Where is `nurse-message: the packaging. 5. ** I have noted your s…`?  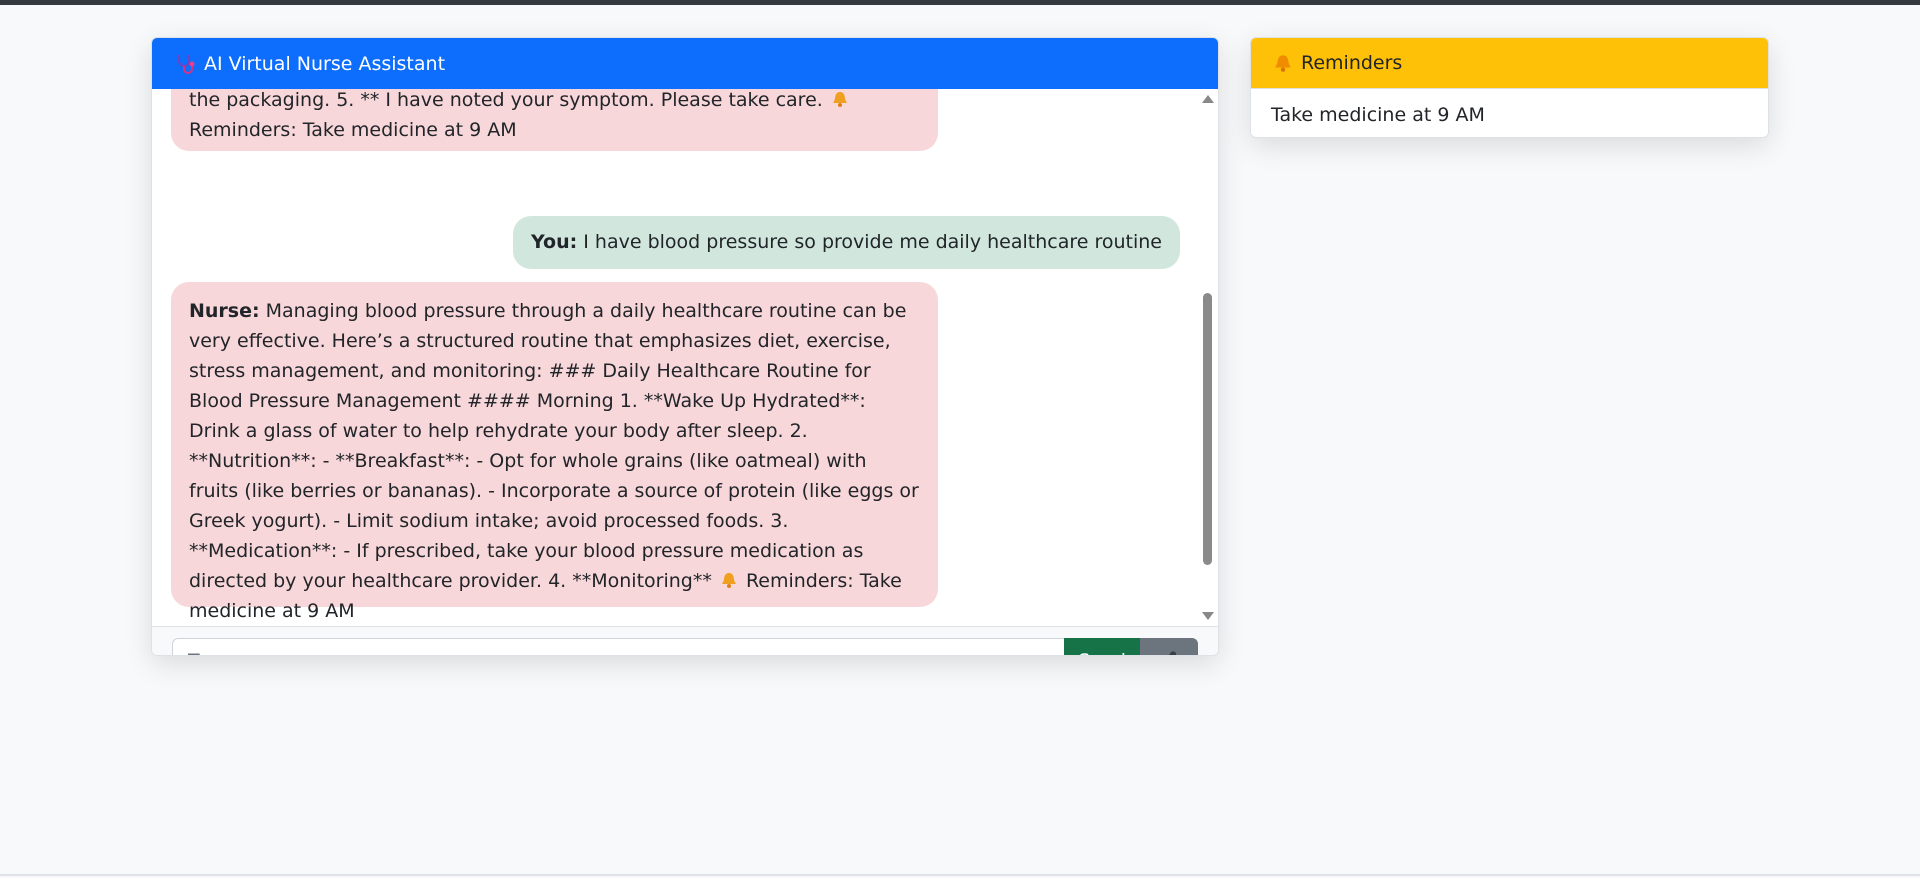 nurse-message: the packaging. 5. ** I have noted your s… is located at coordinates (554, 120).